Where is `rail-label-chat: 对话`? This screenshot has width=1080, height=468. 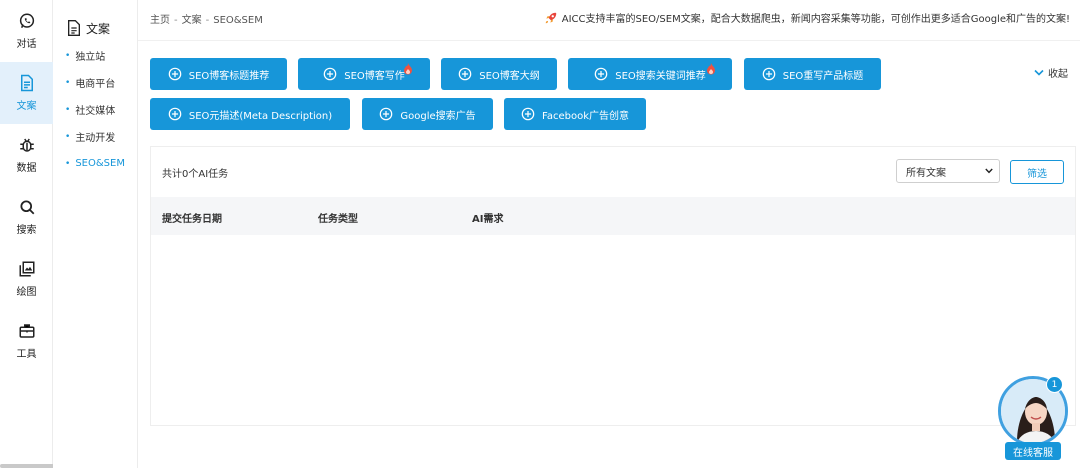
rail-label-chat: 对话 is located at coordinates (26, 44).